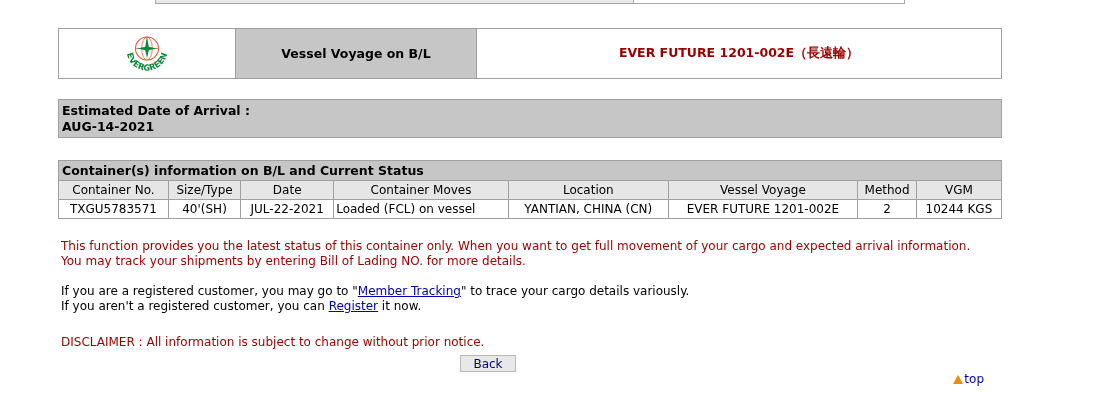  Describe the element at coordinates (294, 261) in the screenshot. I see `notice-text: You may track your shipments by entering Bill of Lading NO. for more details.` at that location.